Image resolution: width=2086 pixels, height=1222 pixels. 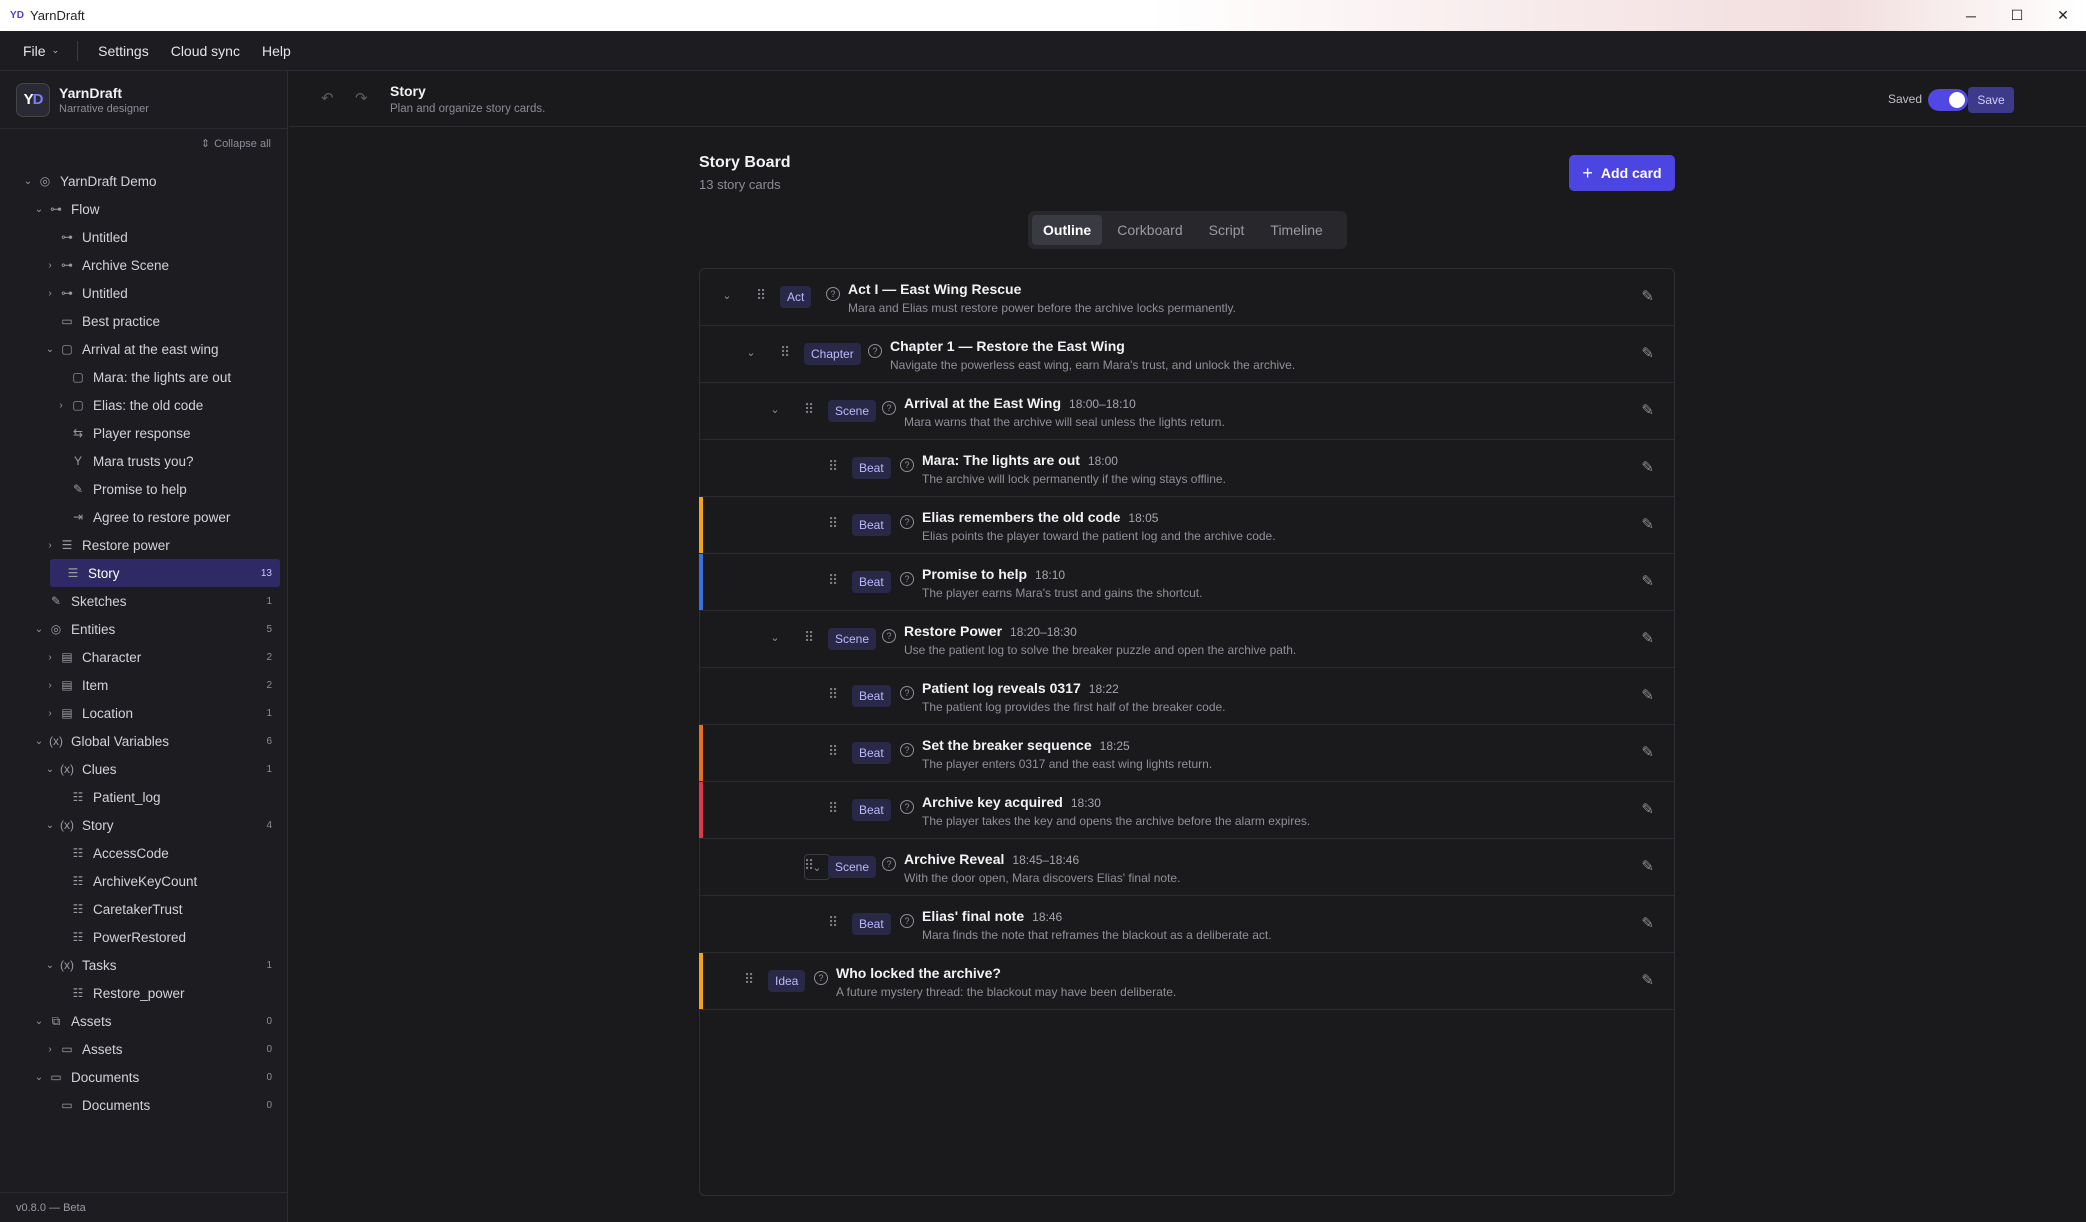 What do you see at coordinates (1067, 230) in the screenshot?
I see `tab-outline: Outline` at bounding box center [1067, 230].